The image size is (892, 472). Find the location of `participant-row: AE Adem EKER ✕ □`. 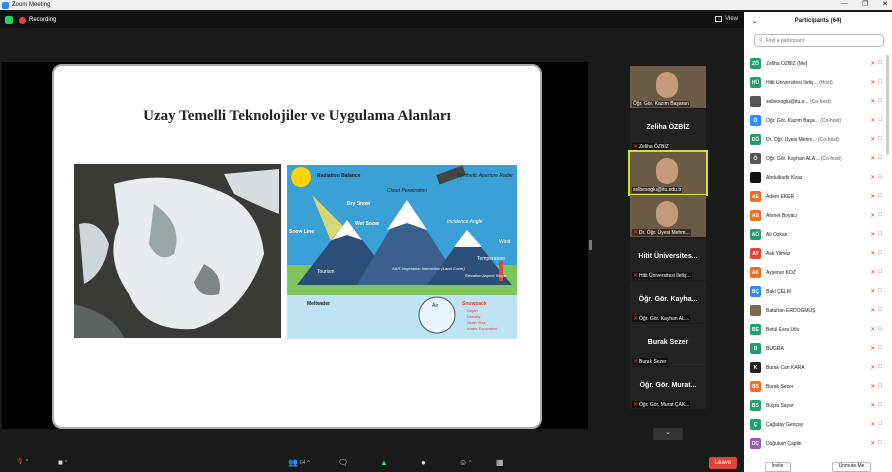

participant-row: AE Adem EKER ✕ □ is located at coordinates (816, 196).